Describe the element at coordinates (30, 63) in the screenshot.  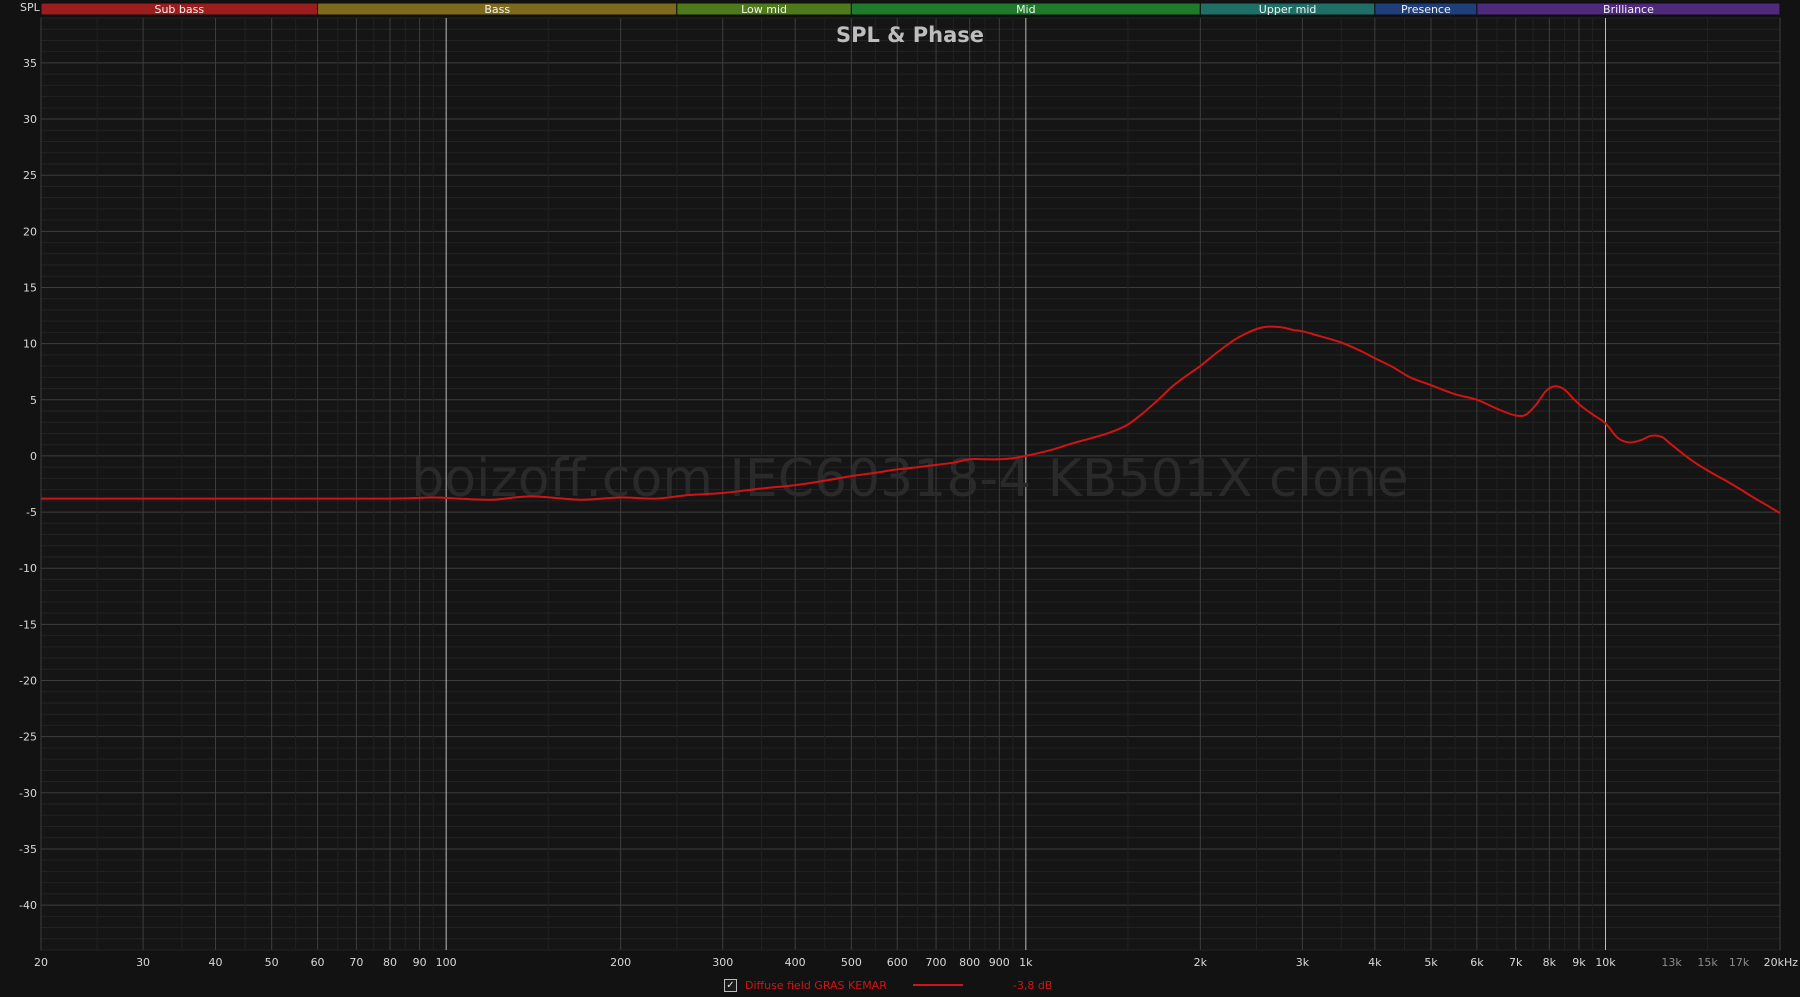
I see `y-tick-label: 35` at that location.